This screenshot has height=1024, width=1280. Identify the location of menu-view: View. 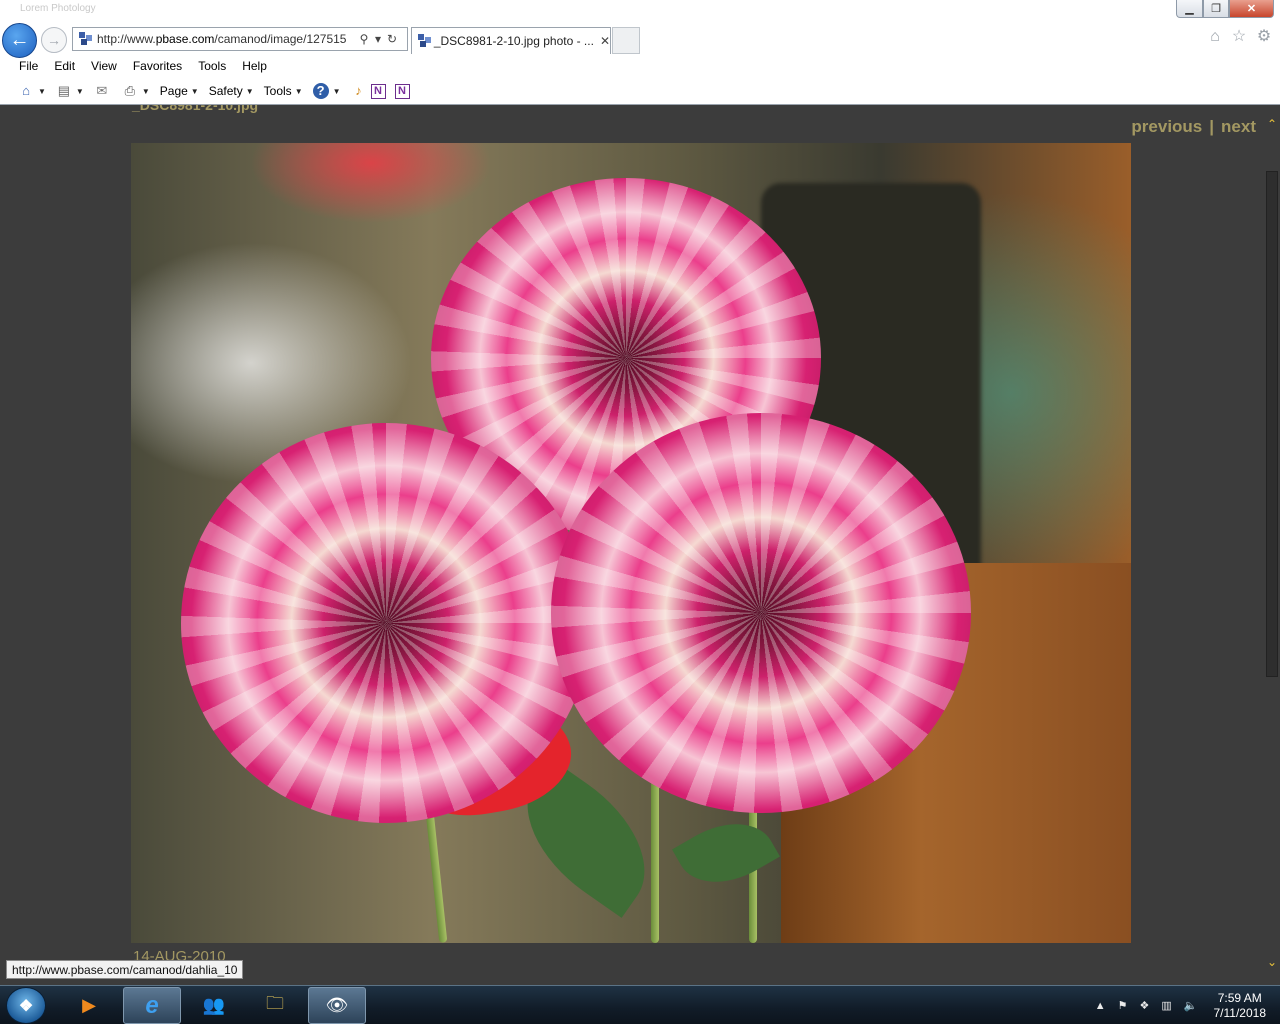
(104, 66).